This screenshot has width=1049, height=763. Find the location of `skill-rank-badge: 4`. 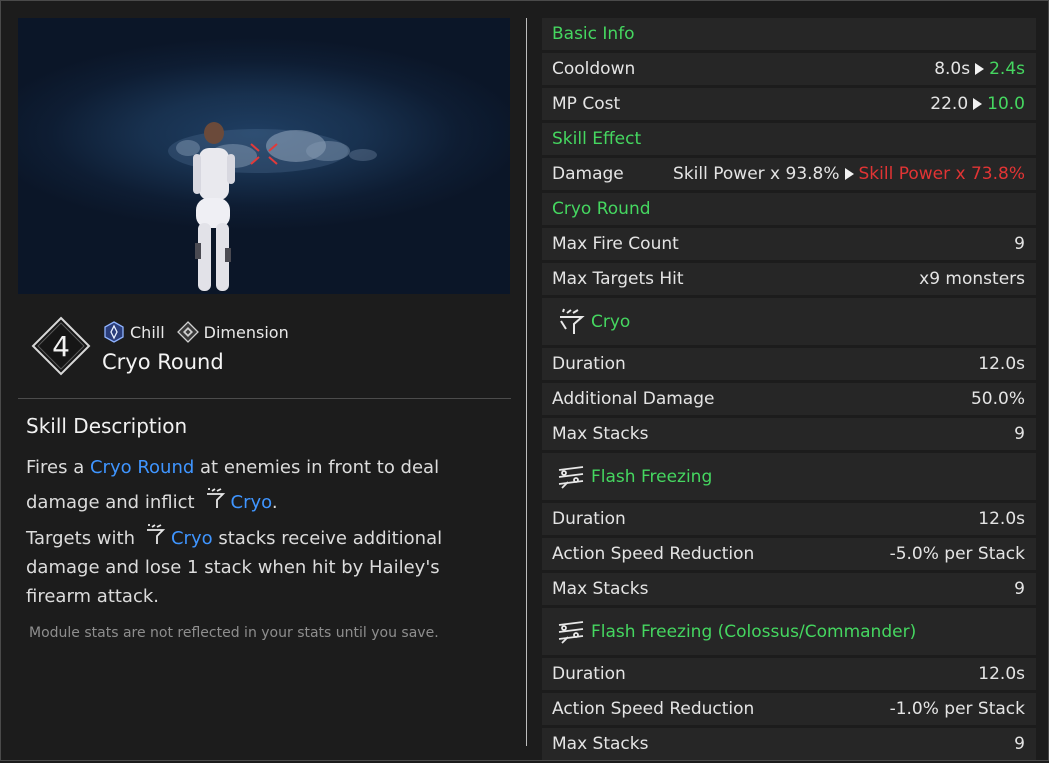

skill-rank-badge: 4 is located at coordinates (61, 346).